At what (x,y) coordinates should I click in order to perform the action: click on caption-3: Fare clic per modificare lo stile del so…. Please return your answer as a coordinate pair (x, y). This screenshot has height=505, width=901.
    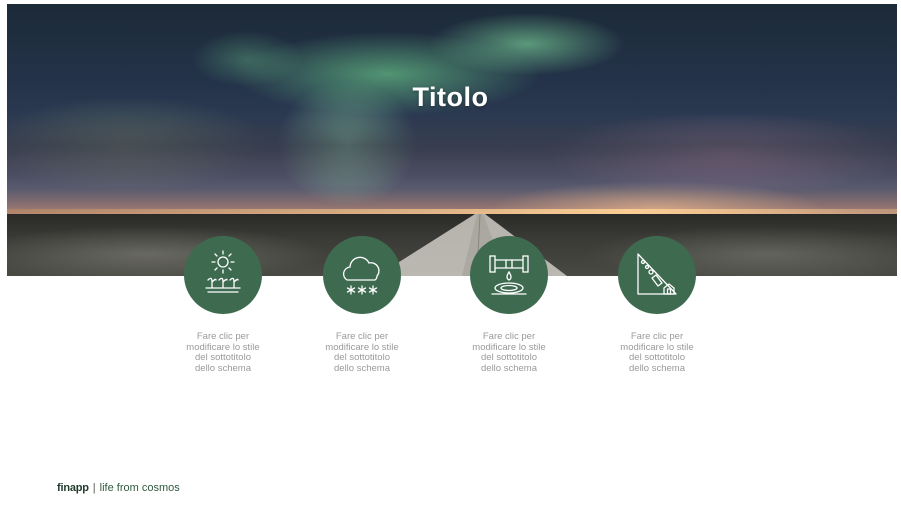
    Looking at the image, I should click on (509, 352).